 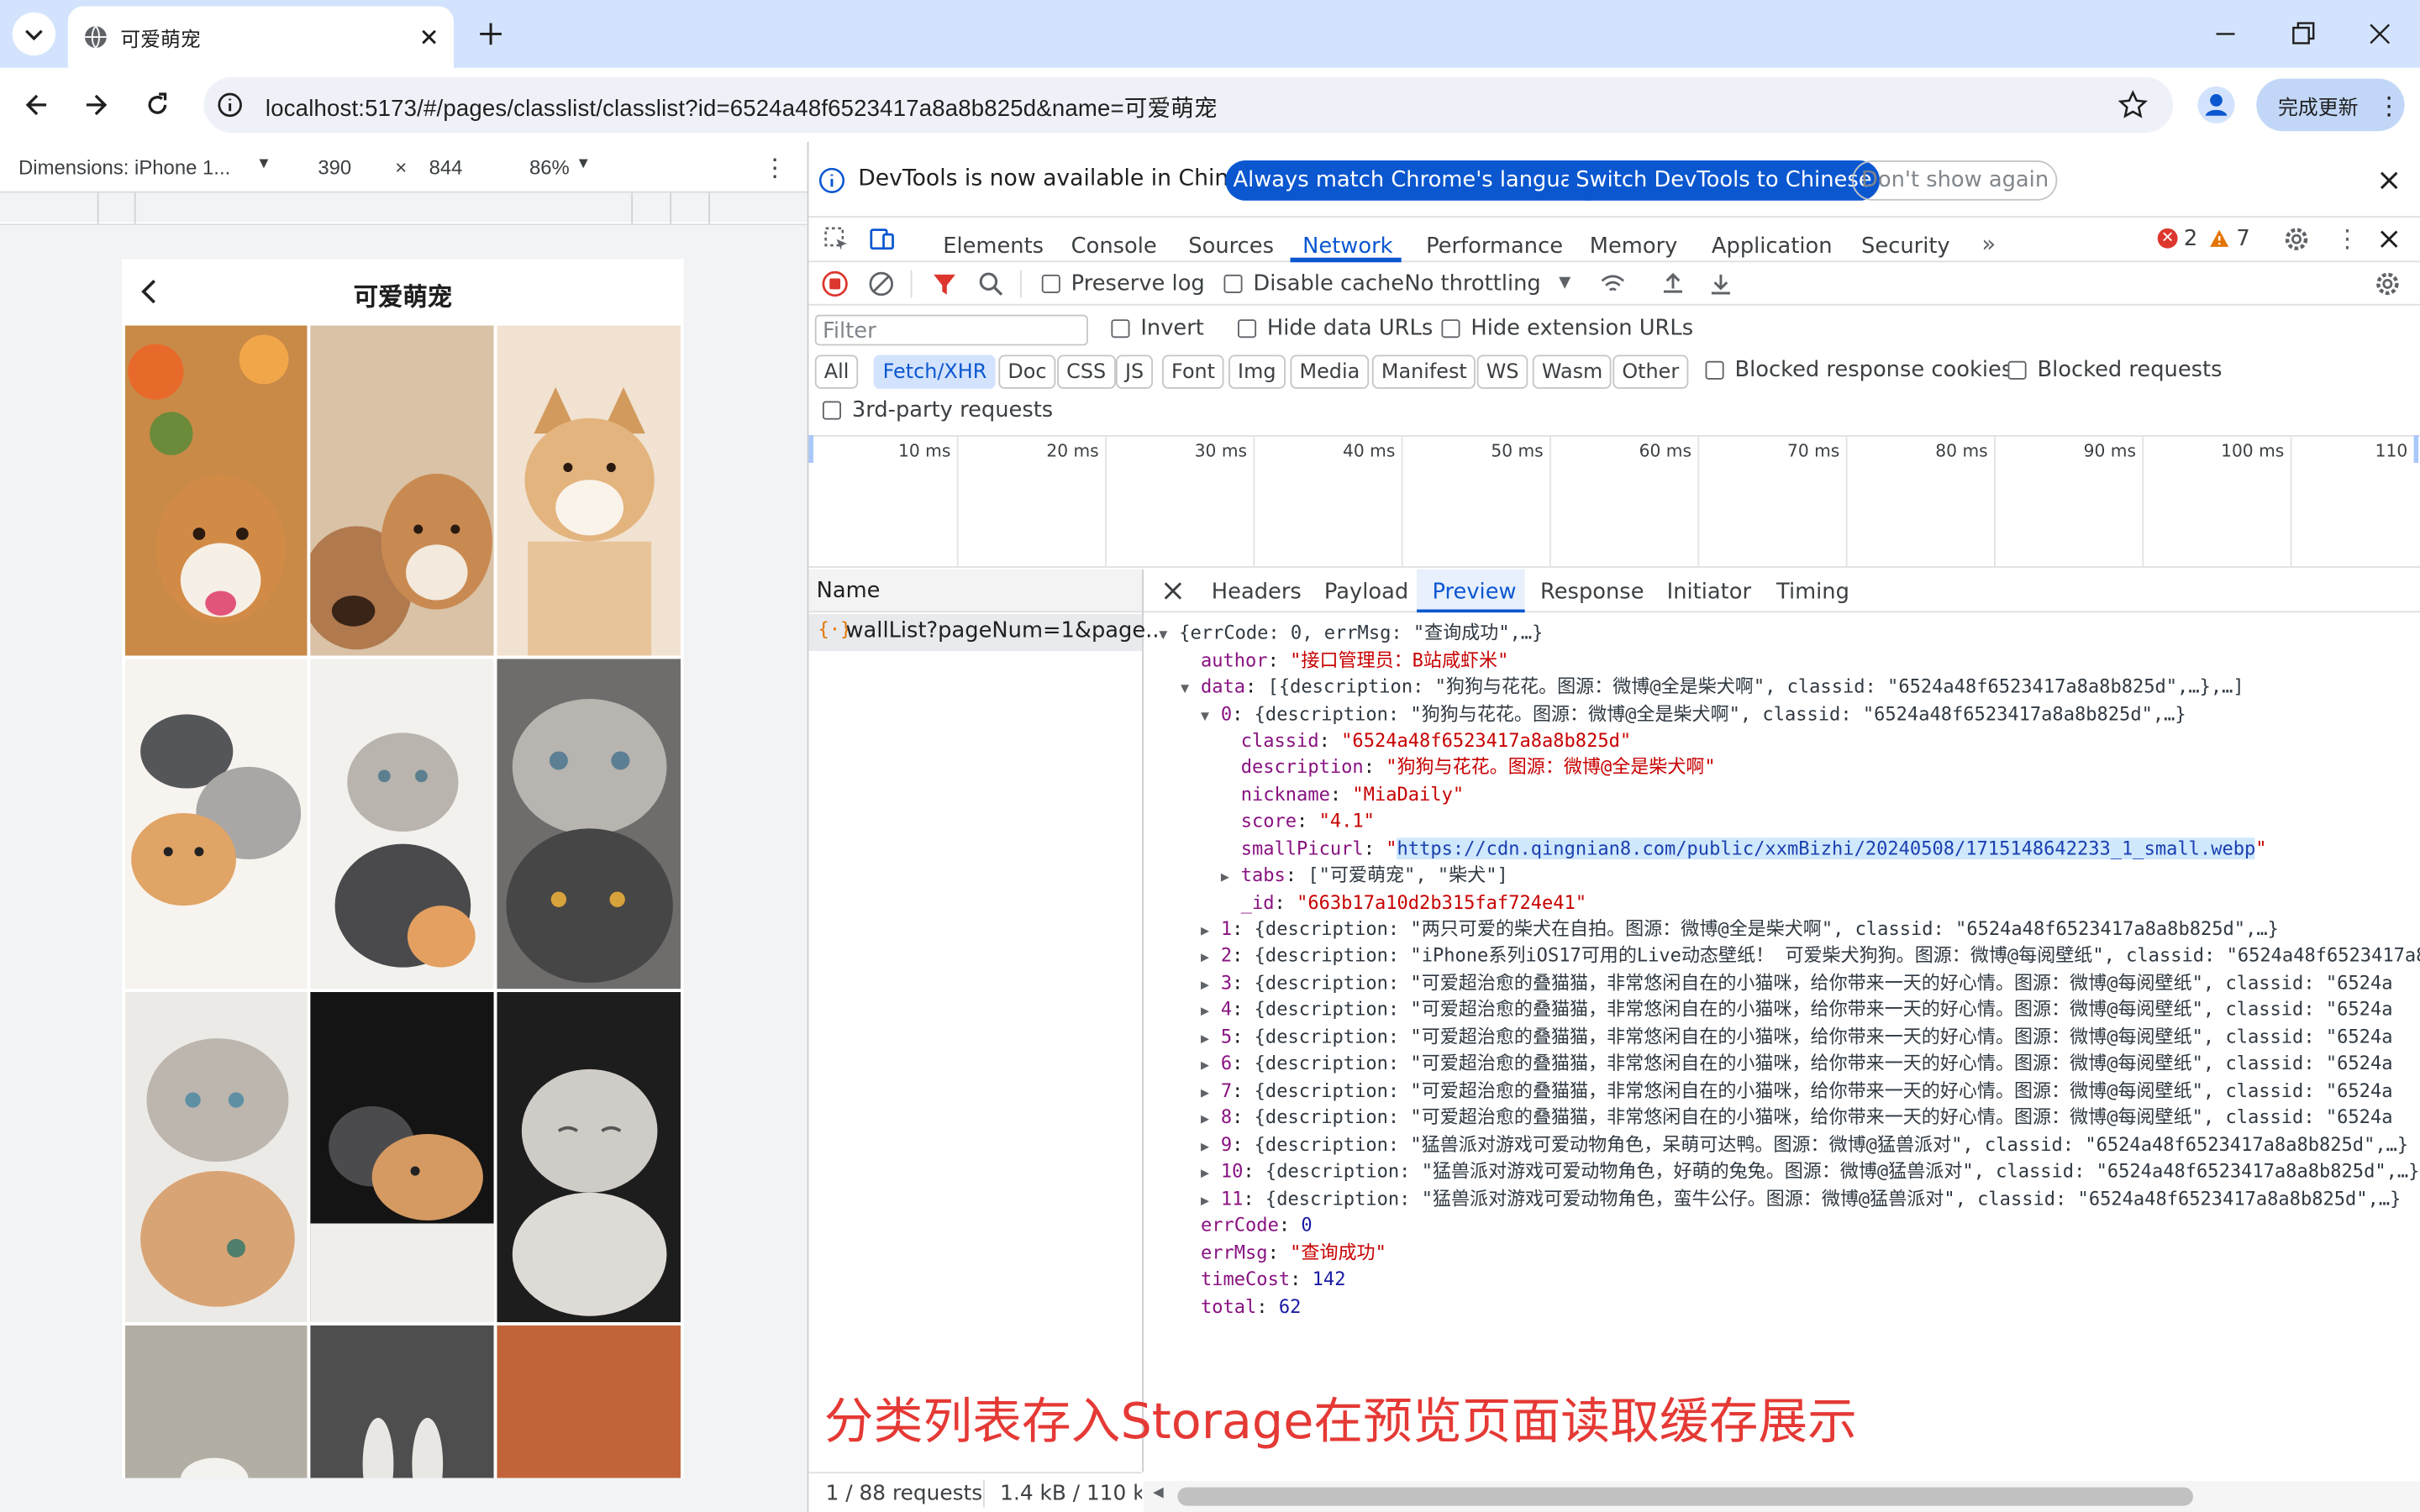 I want to click on disable-cache-checkbox, so click(x=1233, y=283).